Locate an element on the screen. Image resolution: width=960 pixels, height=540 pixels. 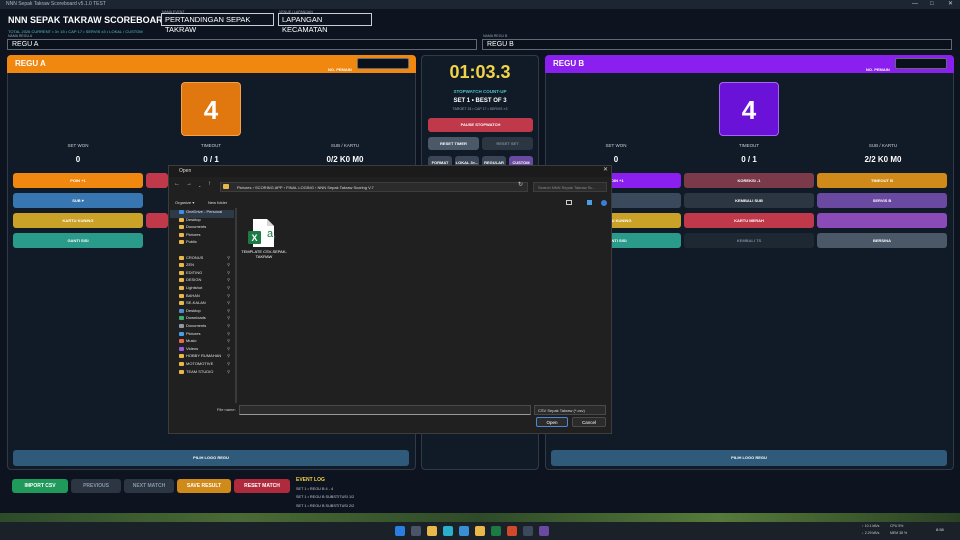
file-type-select: CSV Sepak Takraw (*.csv) is located at coordinates (570, 410).